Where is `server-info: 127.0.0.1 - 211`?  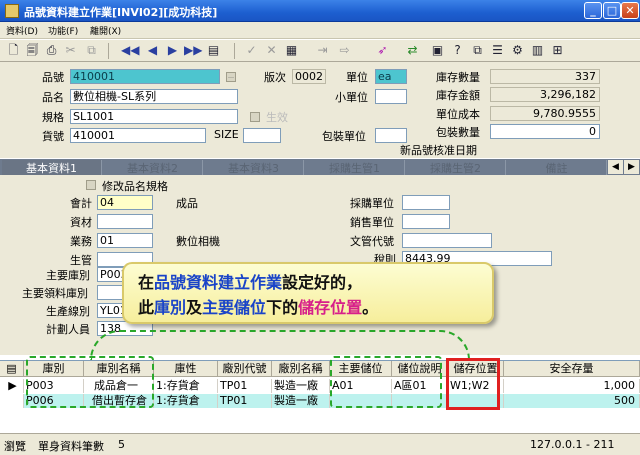
server-info: 127.0.0.1 - 211 is located at coordinates (572, 444).